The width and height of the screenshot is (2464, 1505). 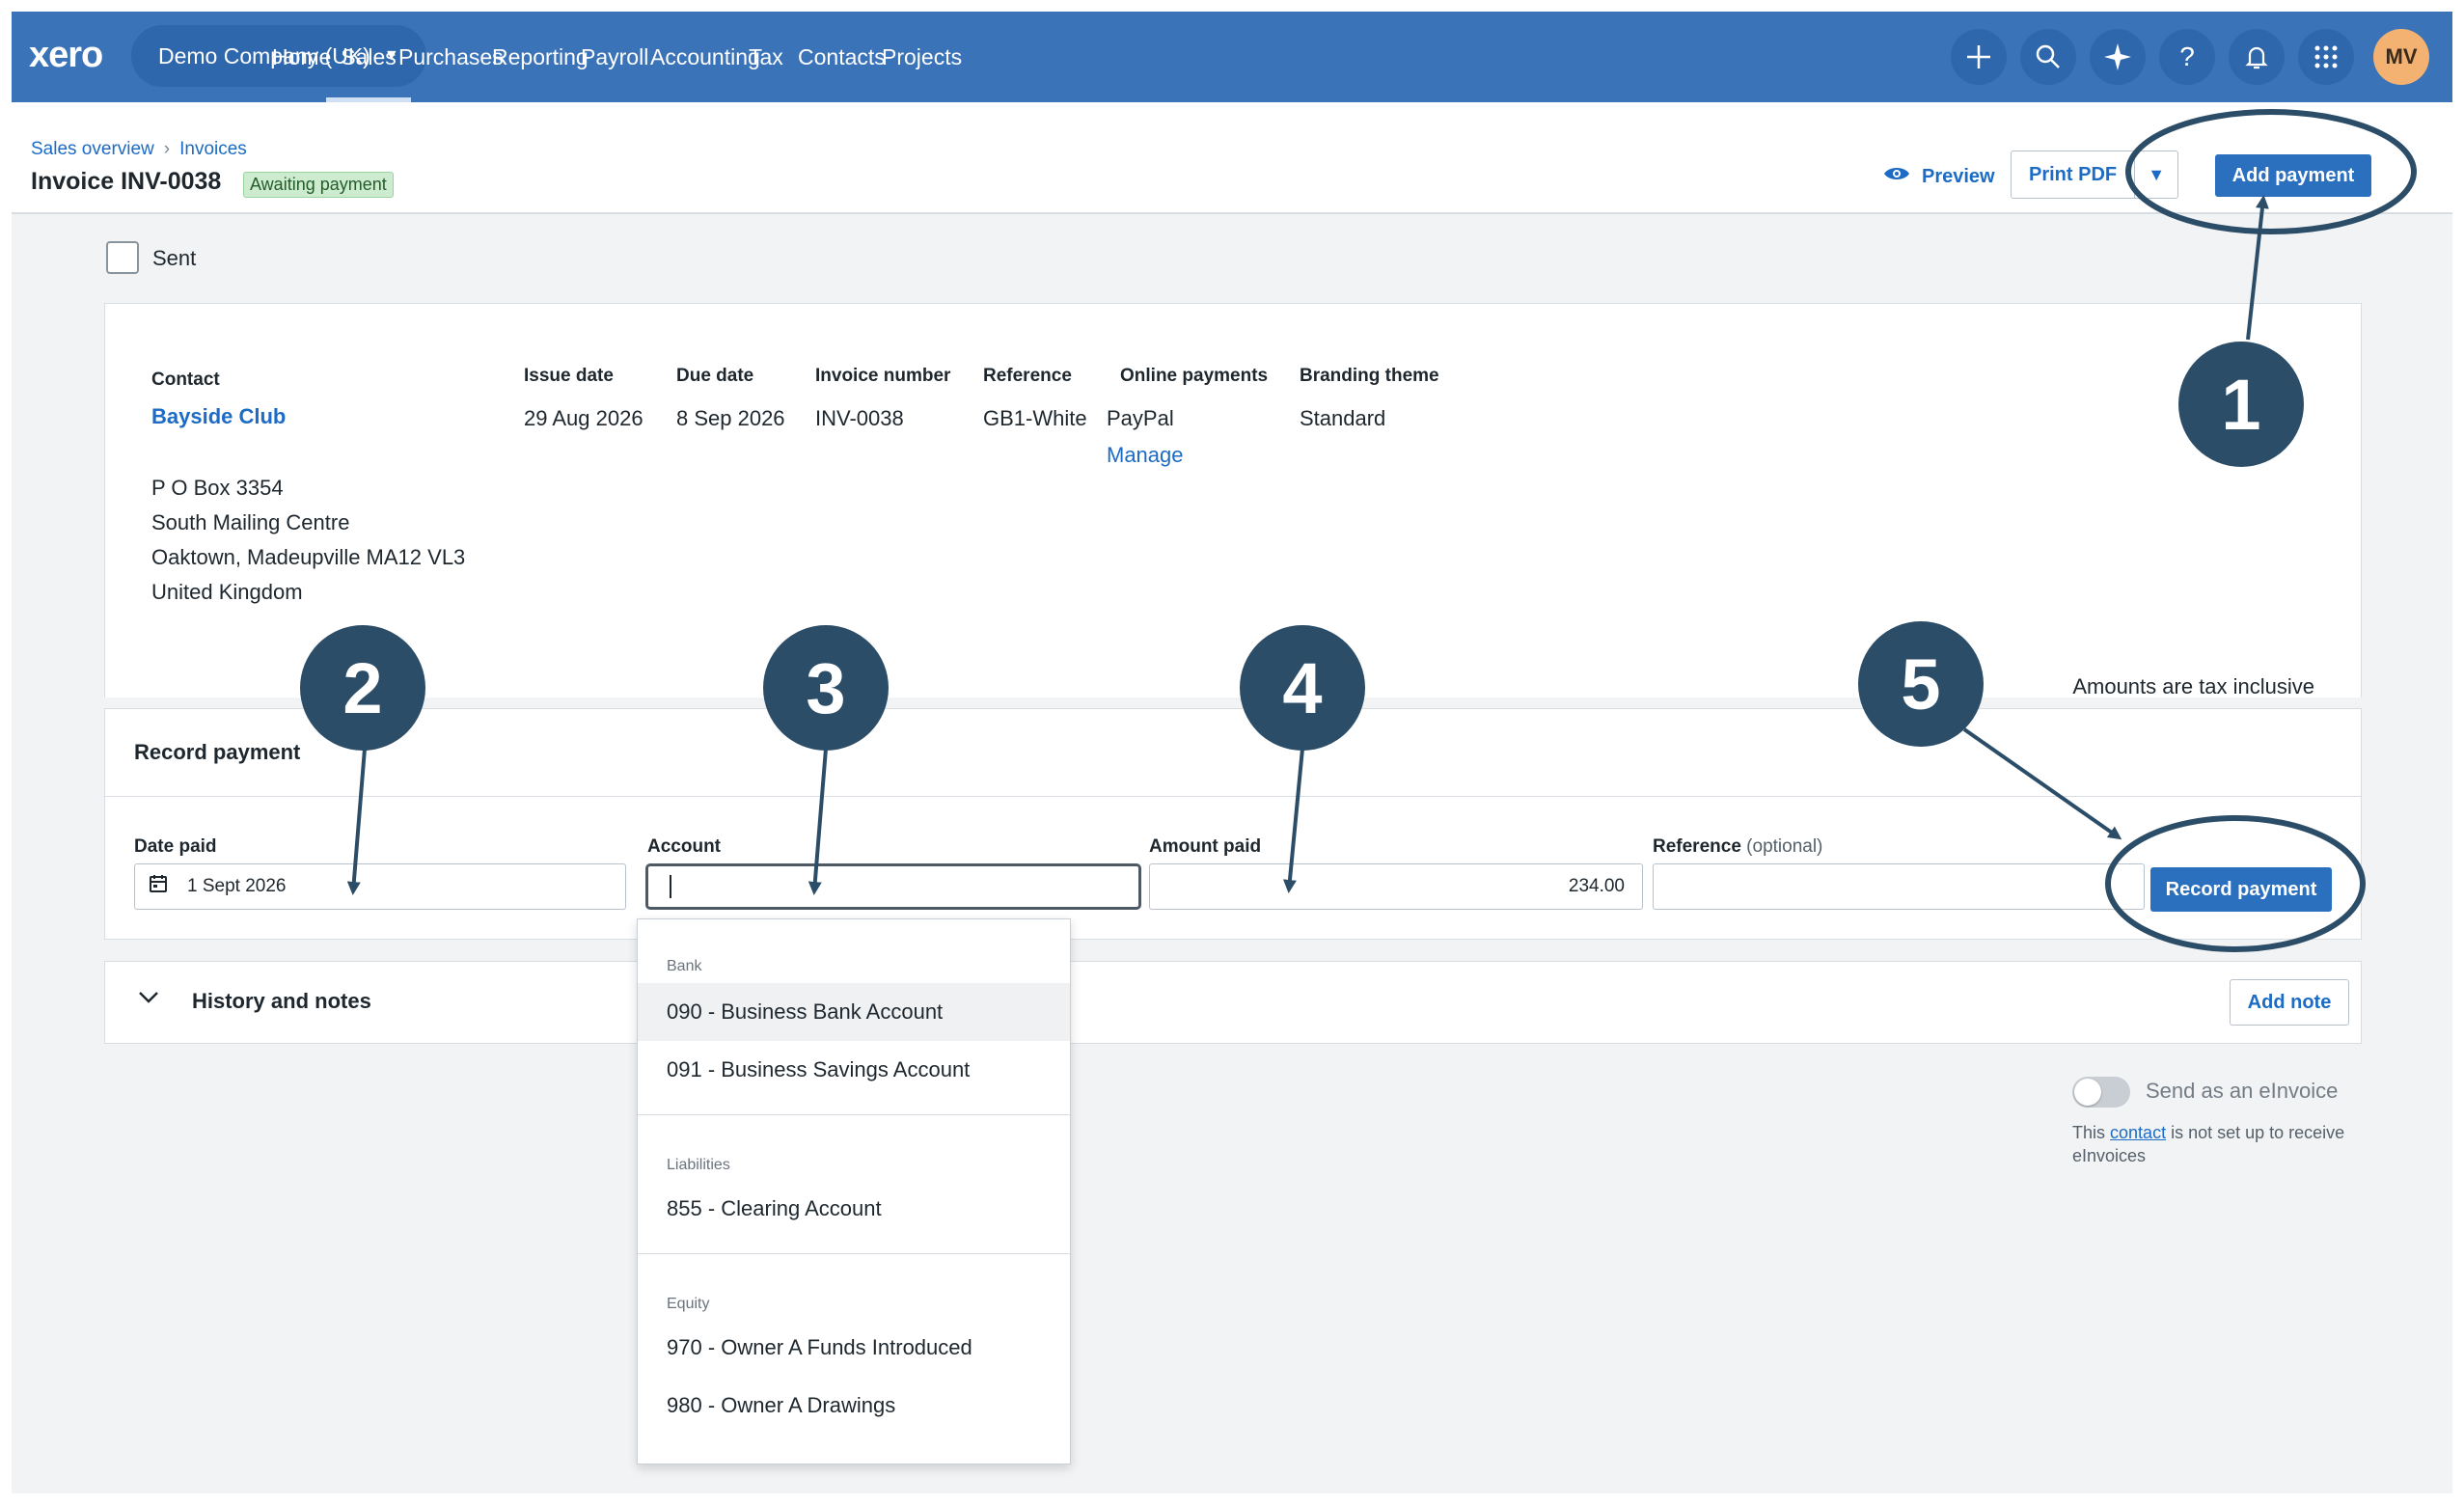 I want to click on issue-date-header: Issue date, so click(x=569, y=376).